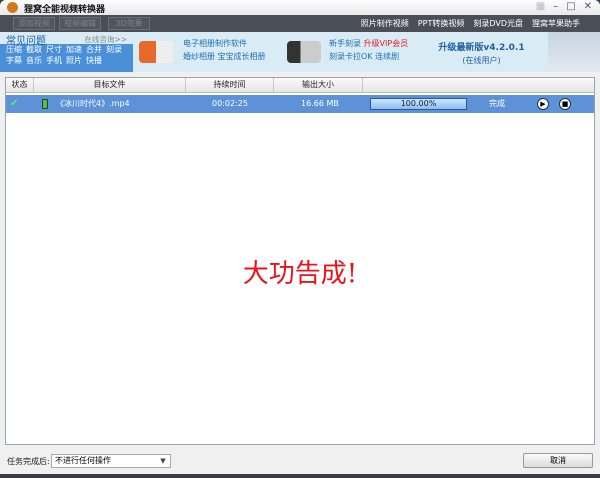 This screenshot has width=600, height=478. I want to click on window-border, so click(300, 476).